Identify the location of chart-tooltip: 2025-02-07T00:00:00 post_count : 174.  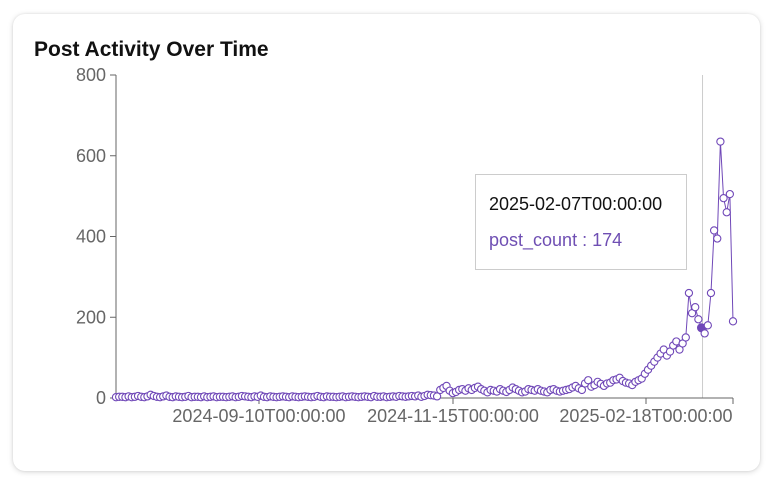
(581, 222).